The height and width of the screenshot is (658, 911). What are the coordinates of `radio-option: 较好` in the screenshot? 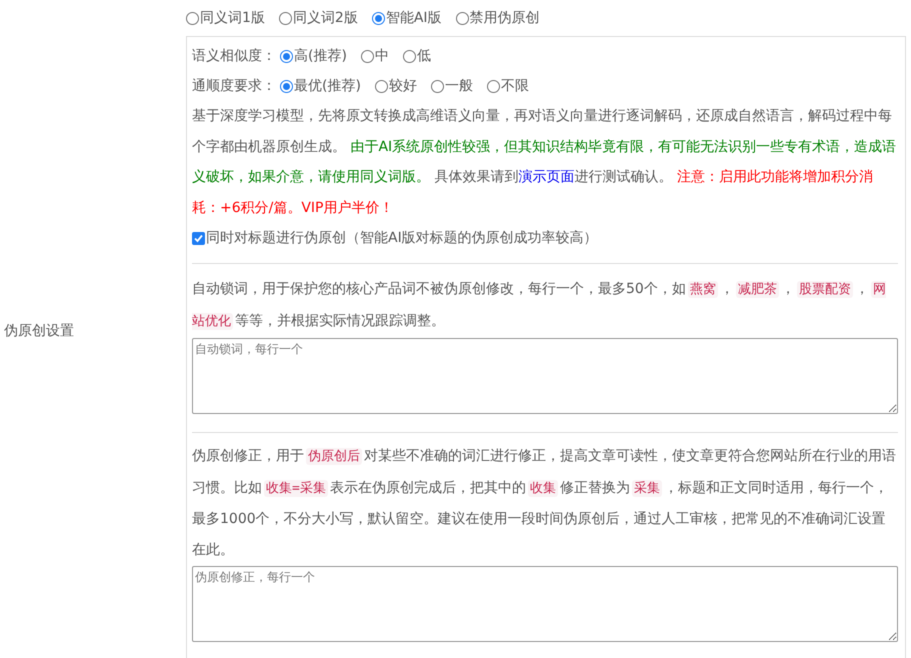 It's located at (395, 86).